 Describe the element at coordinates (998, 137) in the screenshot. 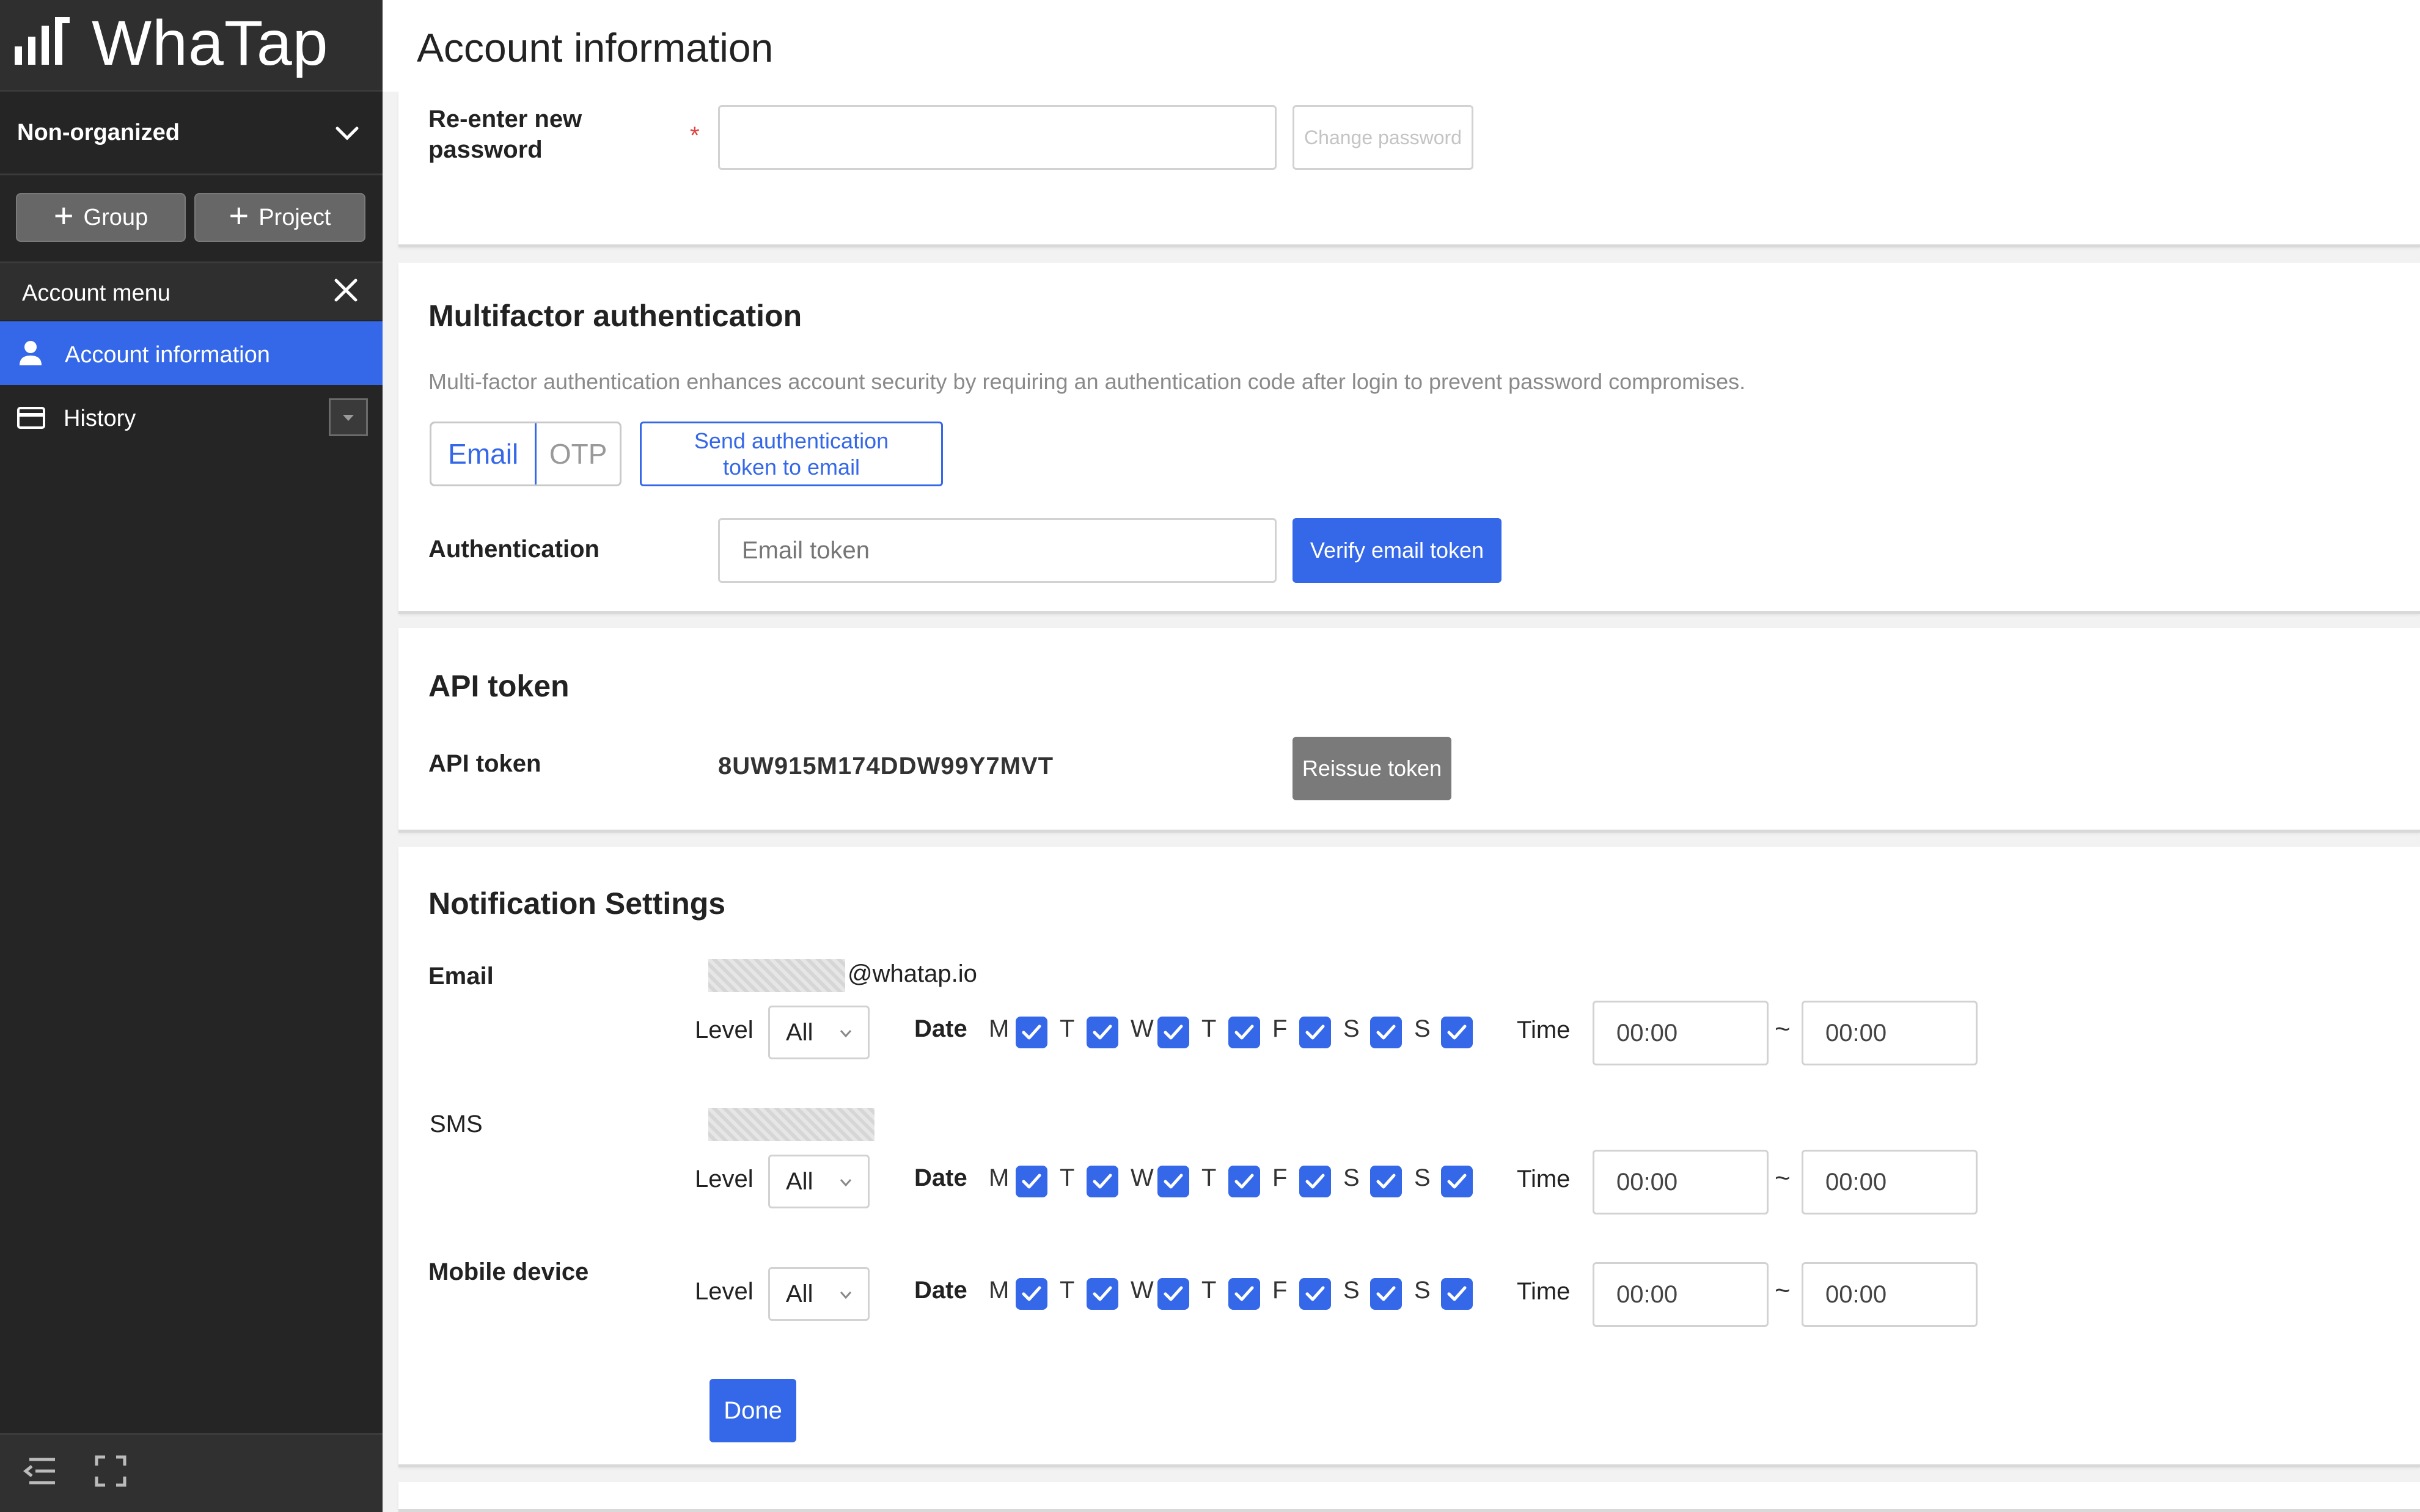

I see `reenter-password-input` at that location.